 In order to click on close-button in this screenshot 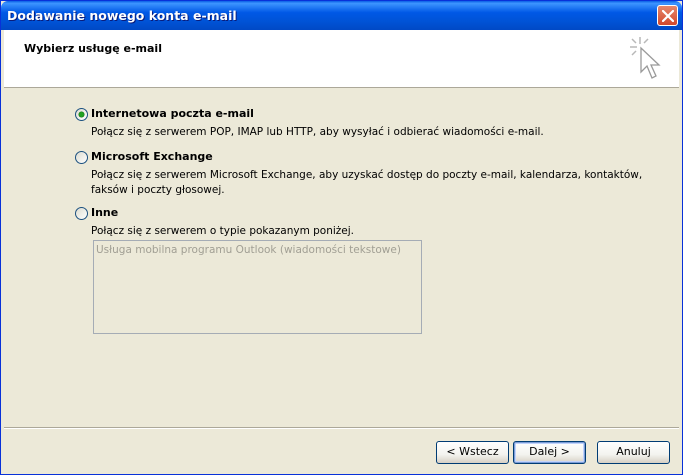, I will do `click(667, 15)`.